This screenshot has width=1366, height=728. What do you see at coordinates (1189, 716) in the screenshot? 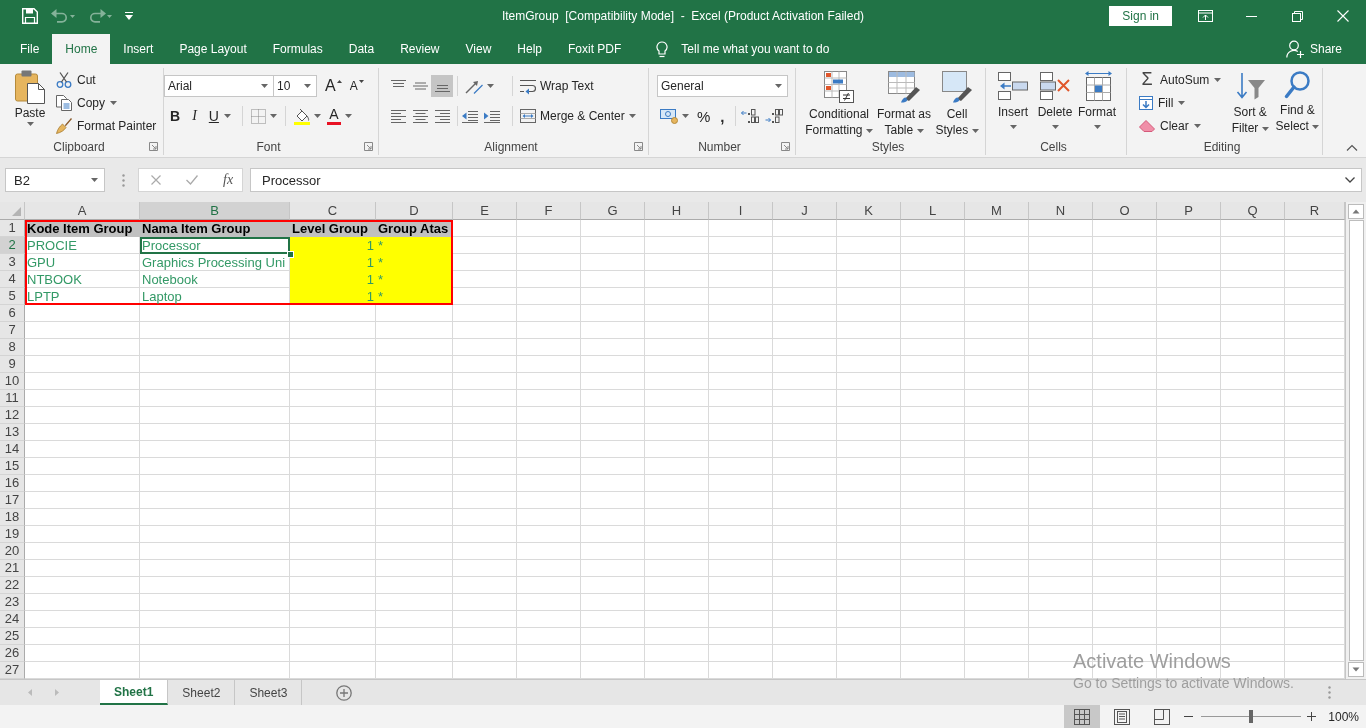
I see `minus-icon` at bounding box center [1189, 716].